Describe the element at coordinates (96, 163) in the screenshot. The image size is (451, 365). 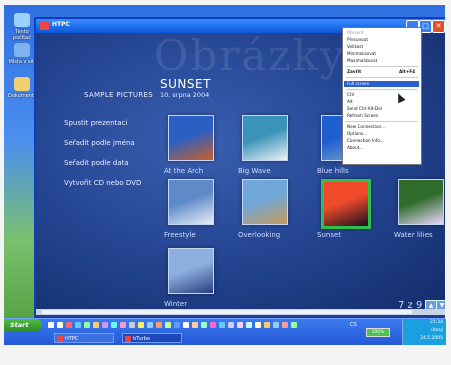
I see `sidebar-item-sort-date: Seřadit podle data` at that location.